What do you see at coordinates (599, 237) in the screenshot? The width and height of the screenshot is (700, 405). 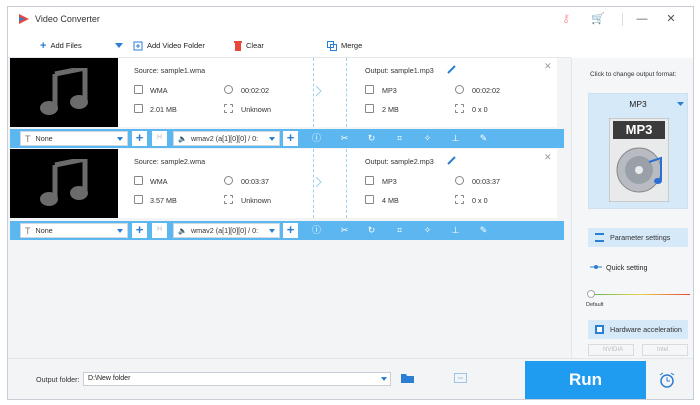 I see `settings-sliders-icon` at bounding box center [599, 237].